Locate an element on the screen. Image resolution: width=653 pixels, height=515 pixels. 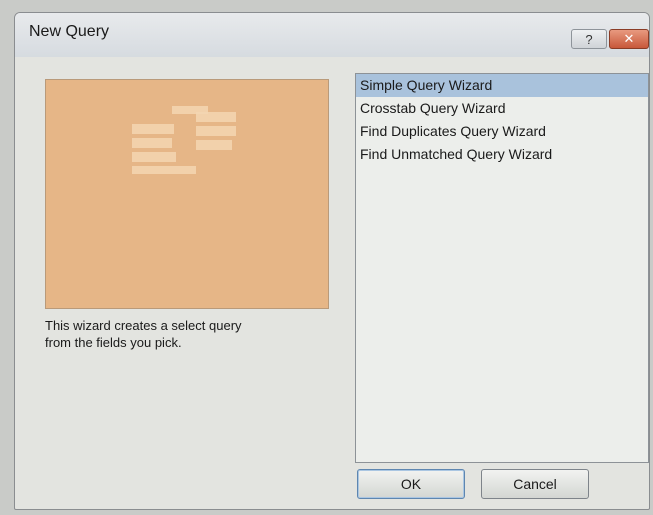
wizard-item-find-duplicates: Find Duplicates Query Wizard is located at coordinates (502, 131).